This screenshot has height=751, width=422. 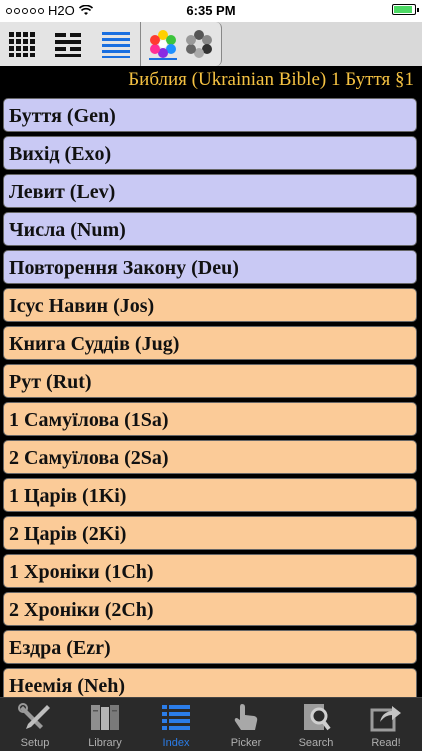 What do you see at coordinates (68, 534) in the screenshot?
I see `list-item-label: 2 Царів (2Ki)` at bounding box center [68, 534].